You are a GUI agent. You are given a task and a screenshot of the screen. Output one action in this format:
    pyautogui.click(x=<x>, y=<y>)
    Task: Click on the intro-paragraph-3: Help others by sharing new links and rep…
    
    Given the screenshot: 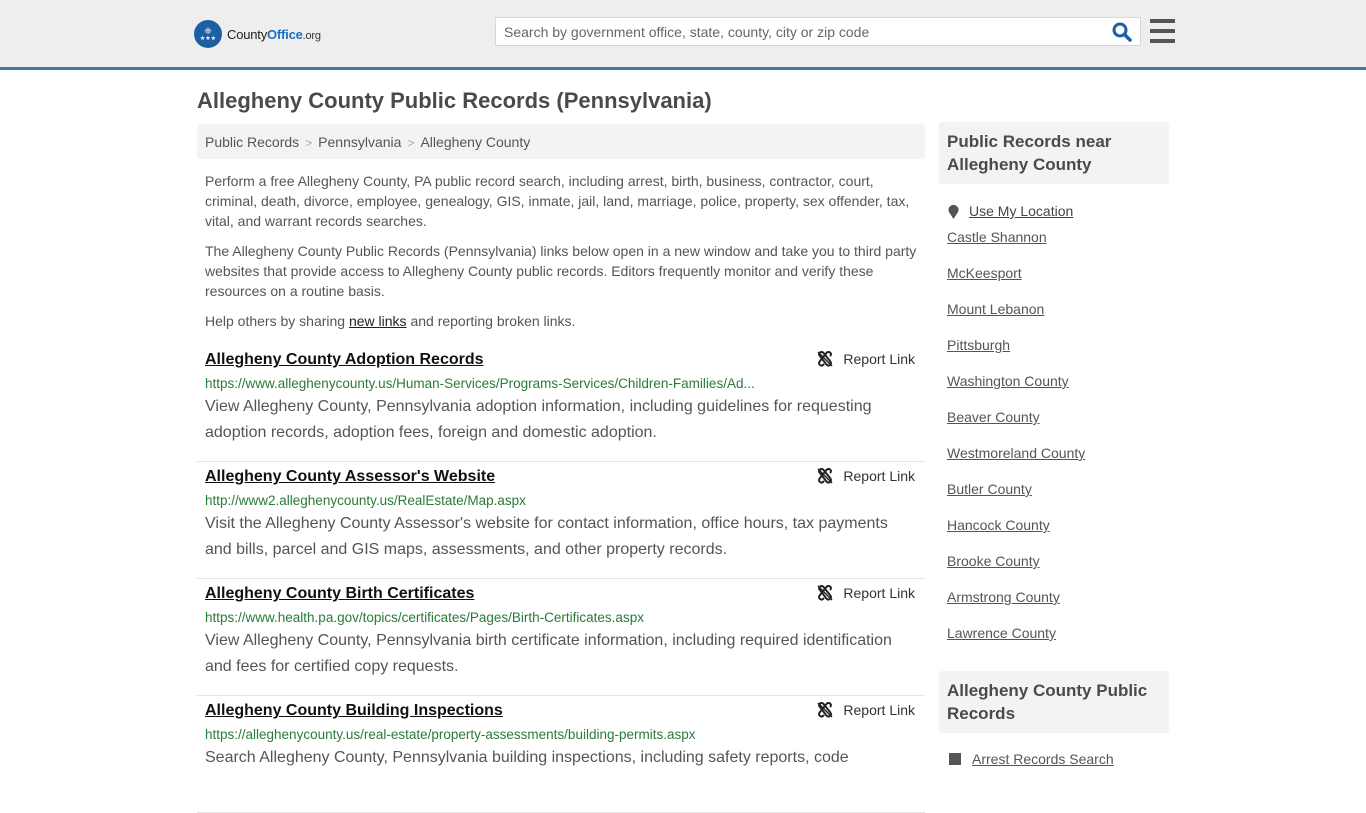 What is the action you would take?
    pyautogui.click(x=390, y=321)
    